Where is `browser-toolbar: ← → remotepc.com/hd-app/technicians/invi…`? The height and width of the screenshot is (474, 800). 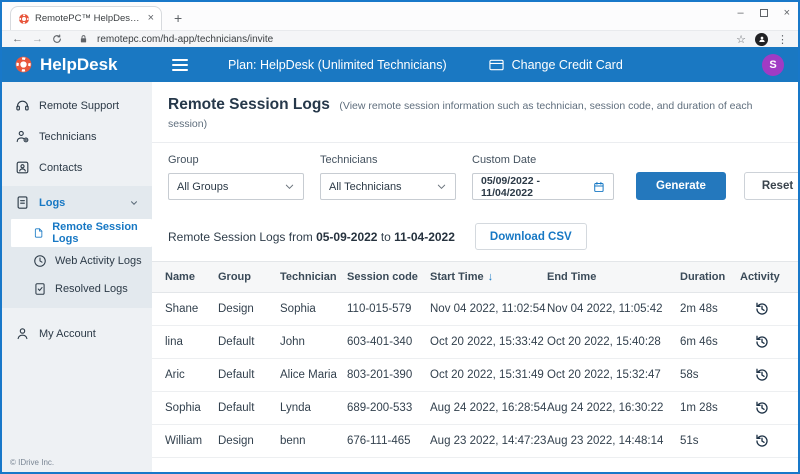 browser-toolbar: ← → remotepc.com/hd-app/technicians/invi… is located at coordinates (400, 38).